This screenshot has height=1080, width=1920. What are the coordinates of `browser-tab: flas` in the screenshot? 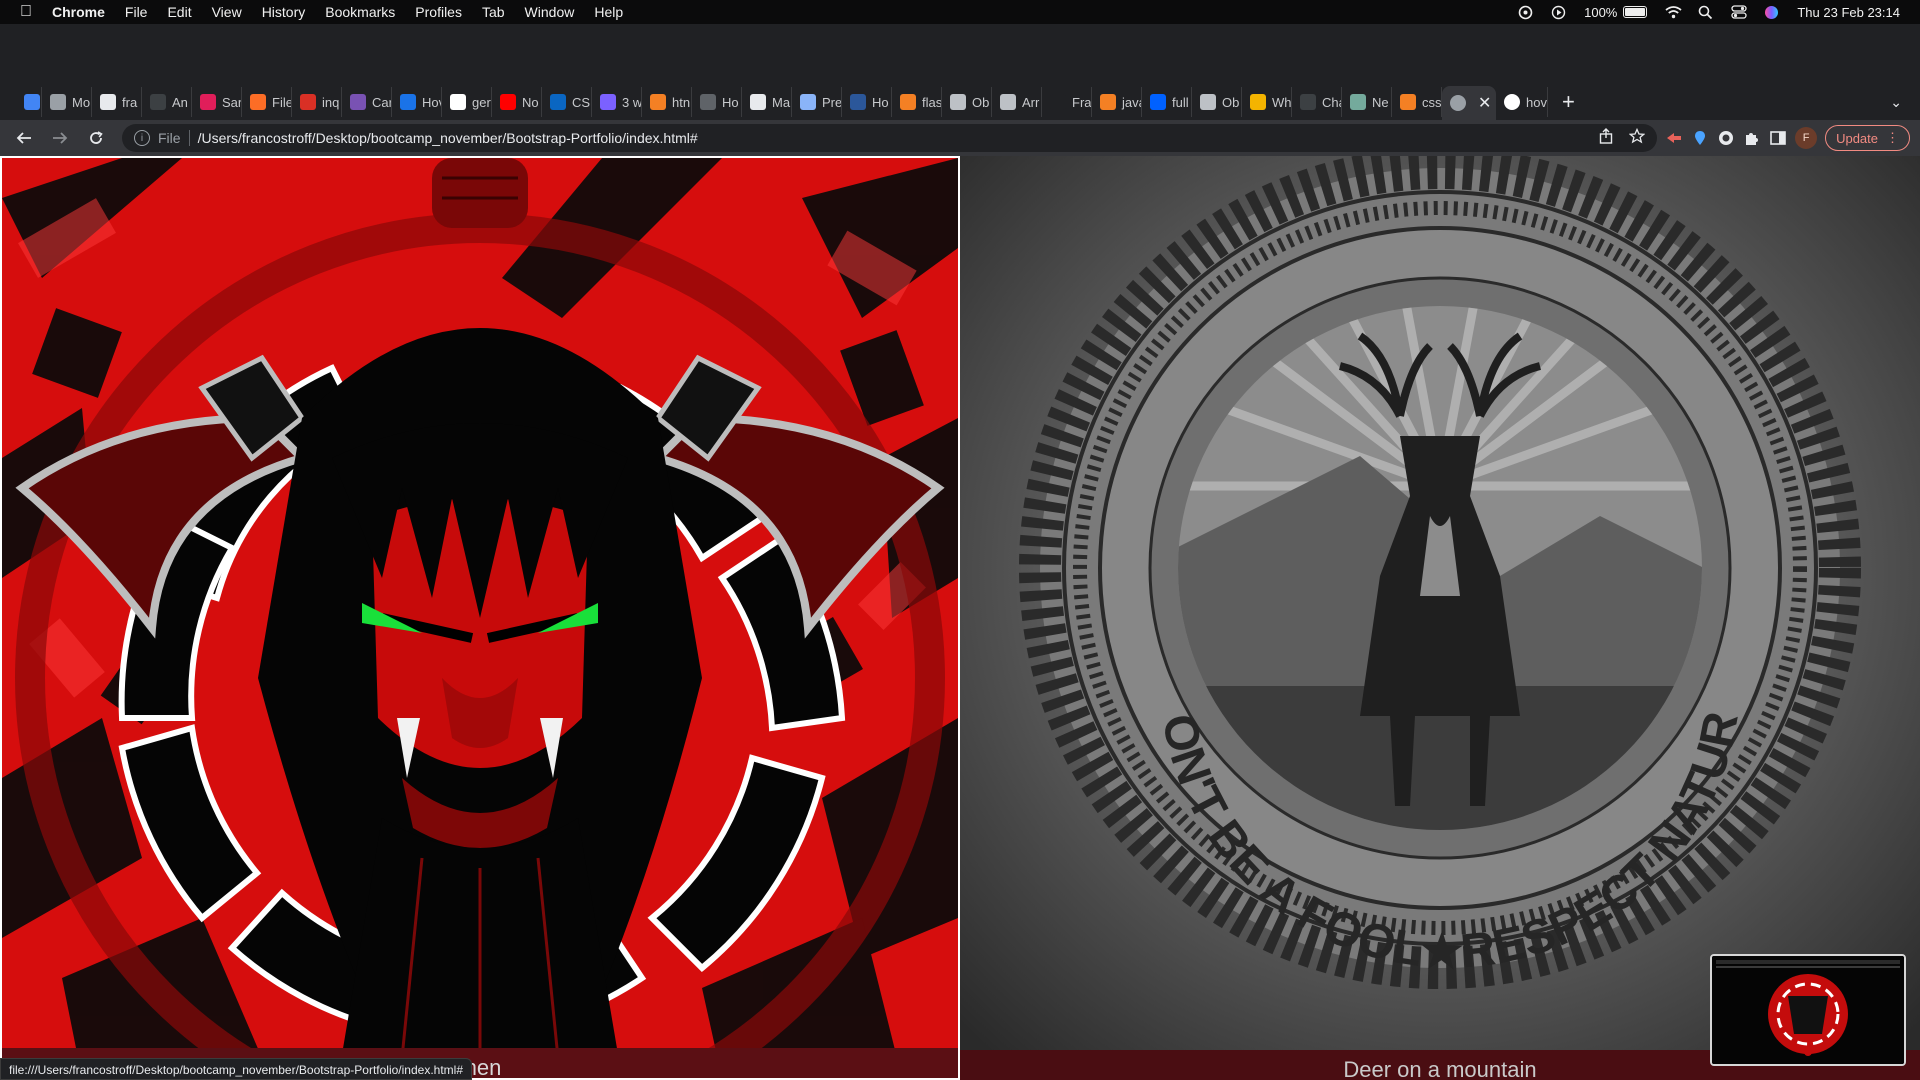 It's located at (917, 102).